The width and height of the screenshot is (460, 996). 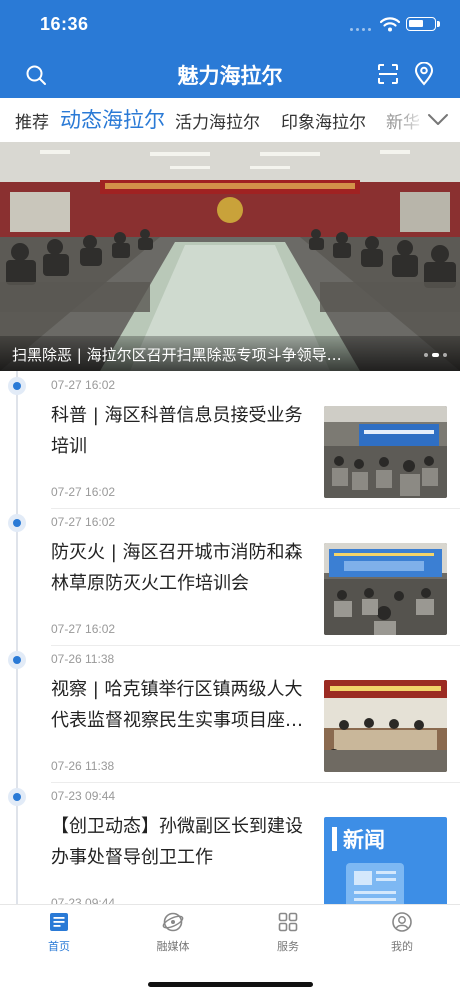 What do you see at coordinates (59, 946) in the screenshot?
I see `nav-label: 首页` at bounding box center [59, 946].